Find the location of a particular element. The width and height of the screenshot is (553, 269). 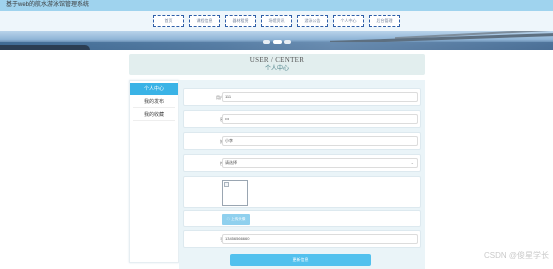

side-menu: 个人中心 我的发布 我的收藏 is located at coordinates (154, 171).